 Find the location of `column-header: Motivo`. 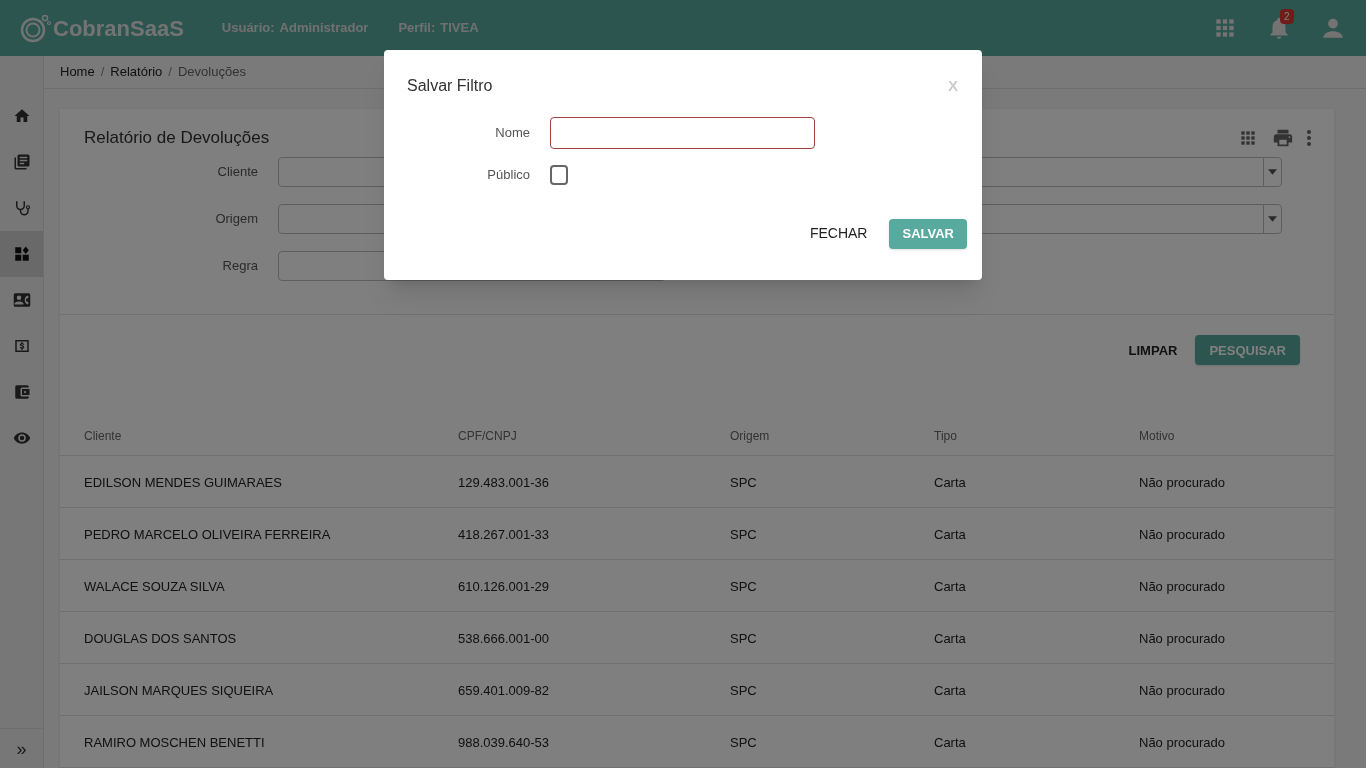

column-header: Motivo is located at coordinates (1157, 435).